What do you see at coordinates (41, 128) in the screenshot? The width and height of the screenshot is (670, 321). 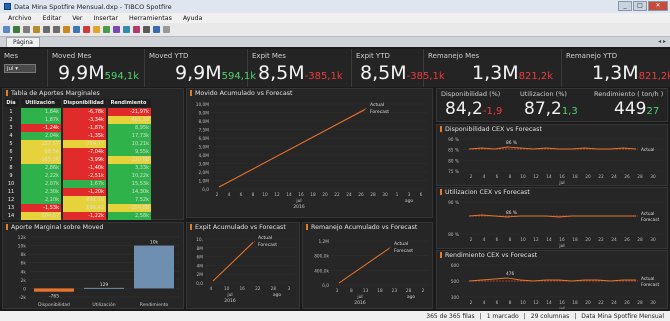 I see `table-cell: -1,24k` at bounding box center [41, 128].